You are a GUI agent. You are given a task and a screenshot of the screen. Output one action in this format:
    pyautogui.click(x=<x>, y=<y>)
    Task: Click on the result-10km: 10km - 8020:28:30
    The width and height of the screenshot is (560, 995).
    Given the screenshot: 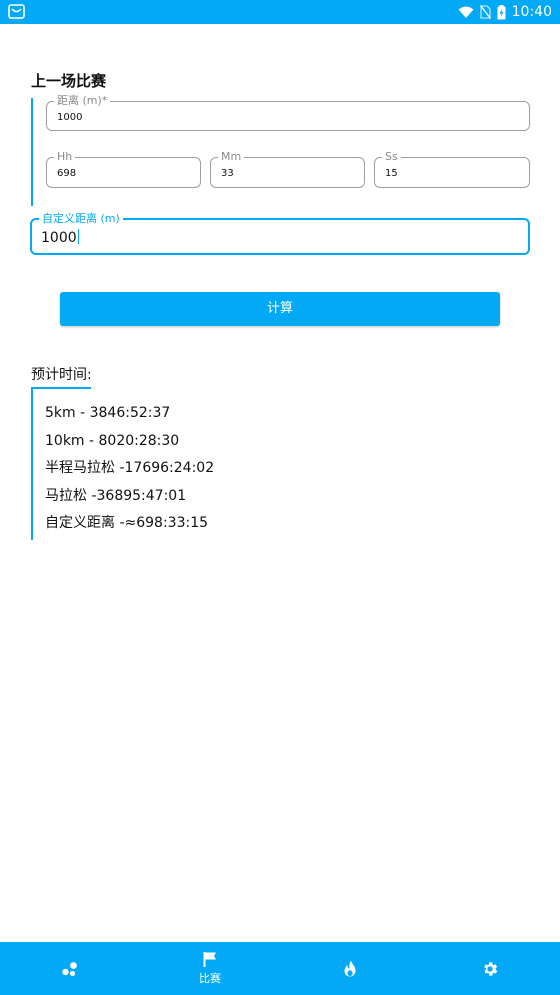 What is the action you would take?
    pyautogui.click(x=112, y=440)
    